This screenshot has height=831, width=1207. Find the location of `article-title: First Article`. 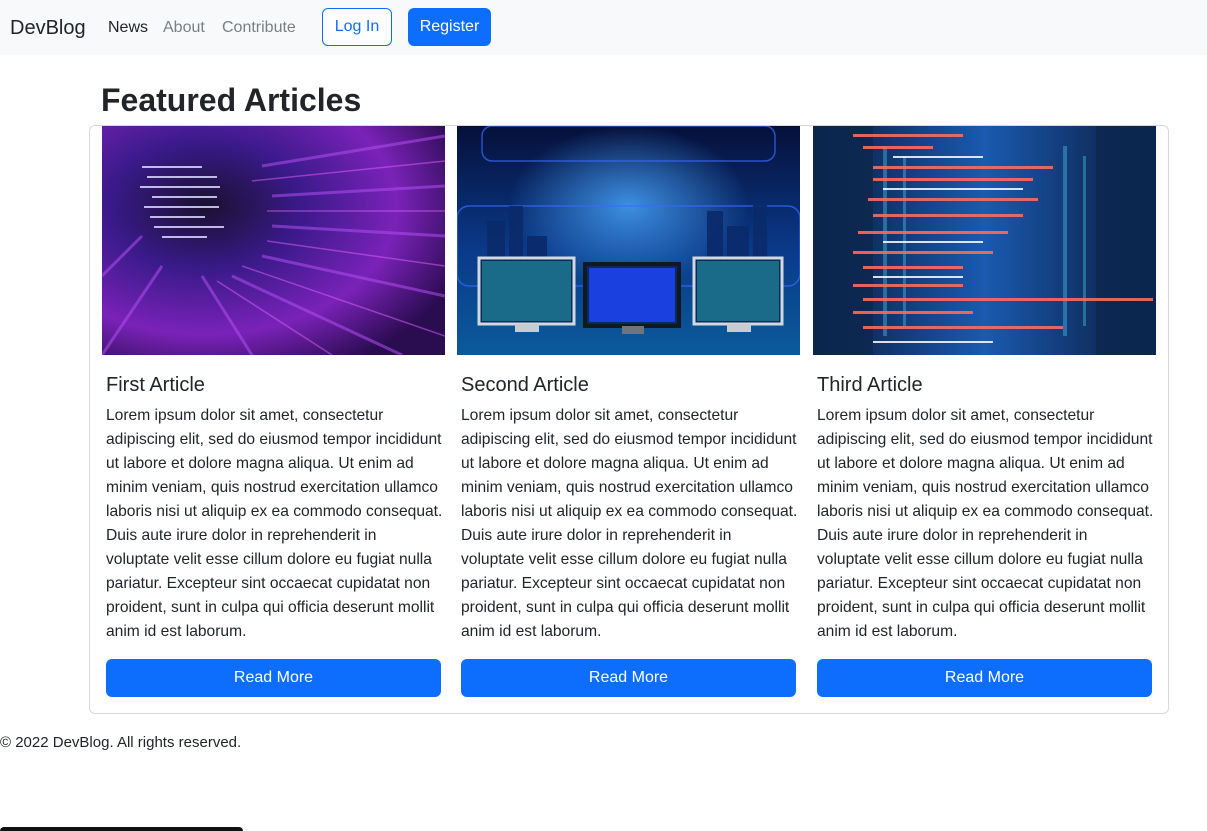

article-title: First Article is located at coordinates (155, 385).